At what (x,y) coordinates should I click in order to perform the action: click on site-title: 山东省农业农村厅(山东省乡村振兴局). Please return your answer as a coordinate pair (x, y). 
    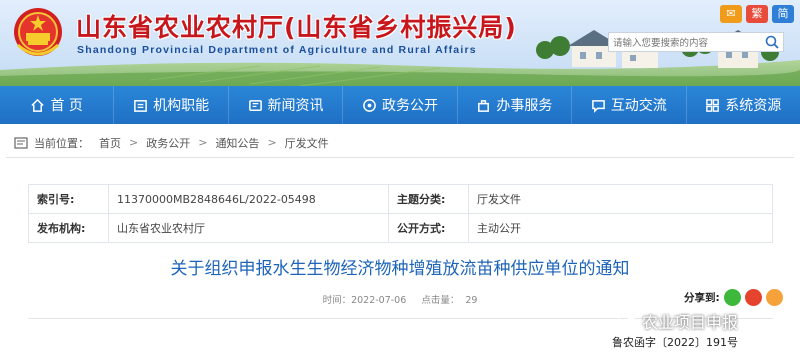
    Looking at the image, I should click on (296, 27).